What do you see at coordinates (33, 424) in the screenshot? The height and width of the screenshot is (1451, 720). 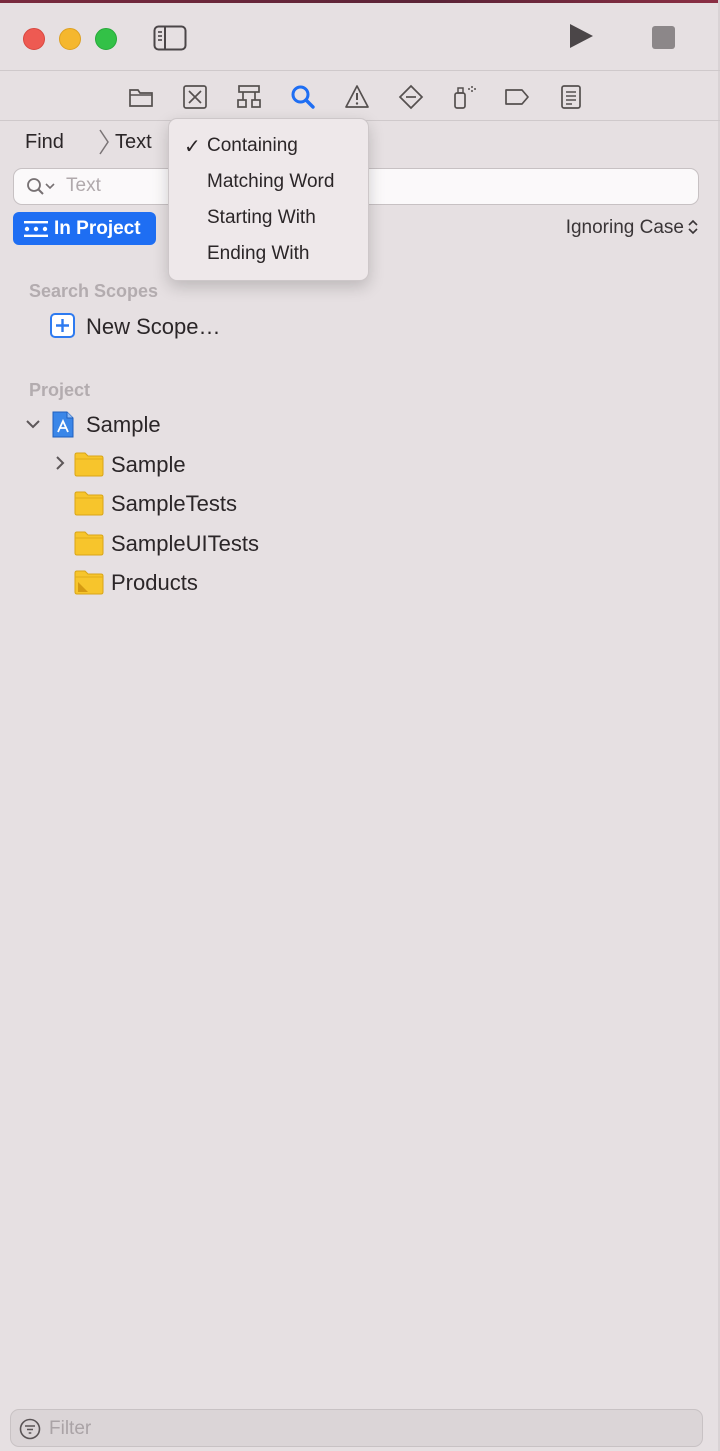 I see `chevron-down-icon` at bounding box center [33, 424].